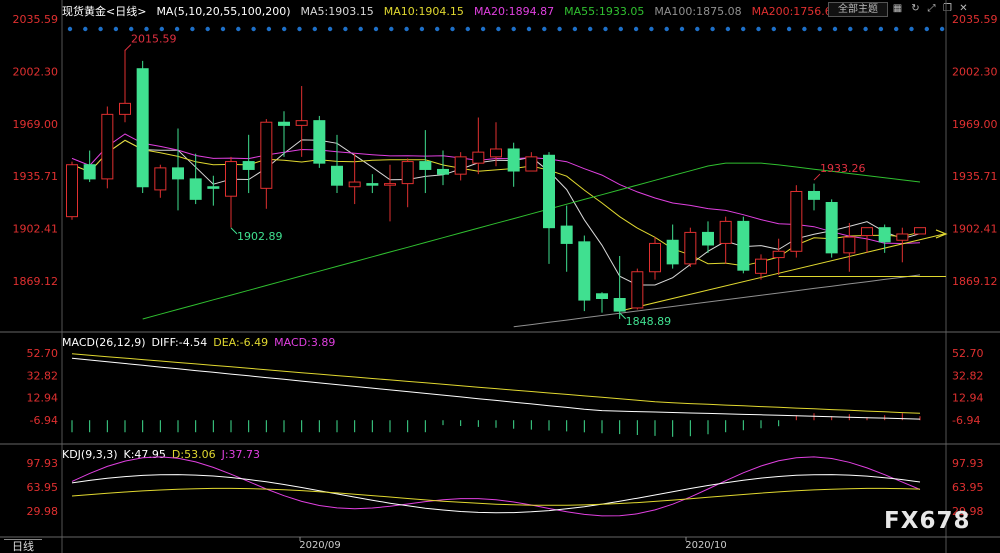 This screenshot has width=1000, height=553. What do you see at coordinates (966, 420) in the screenshot?
I see `macd-tick-right: -6.94` at bounding box center [966, 420].